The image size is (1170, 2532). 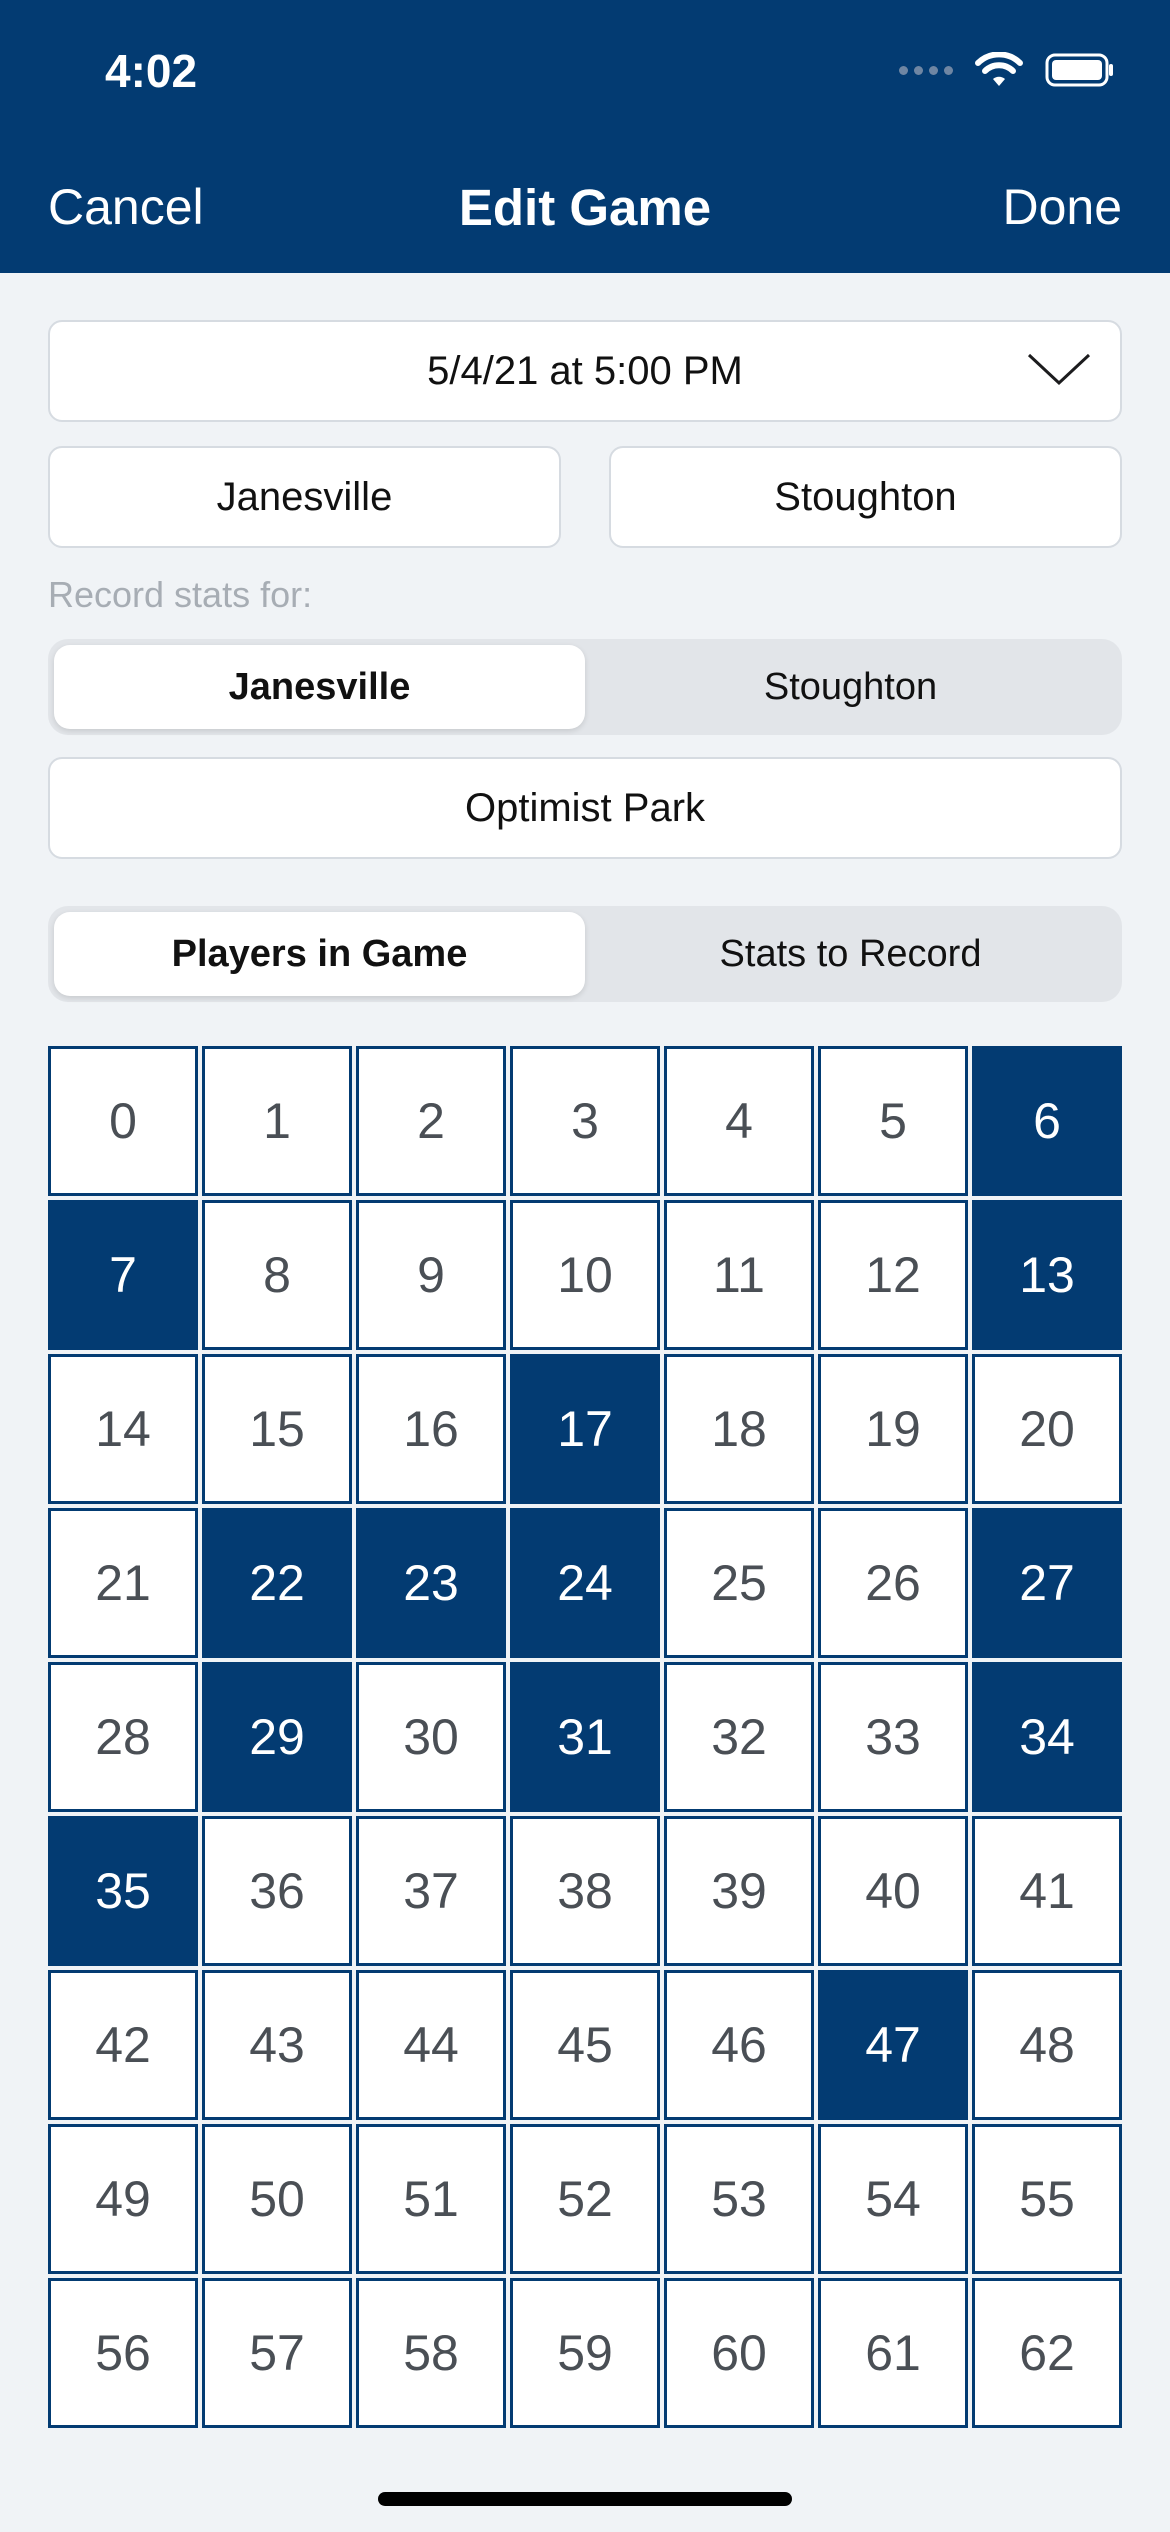 I want to click on player-number-cell: 59, so click(x=585, y=2353).